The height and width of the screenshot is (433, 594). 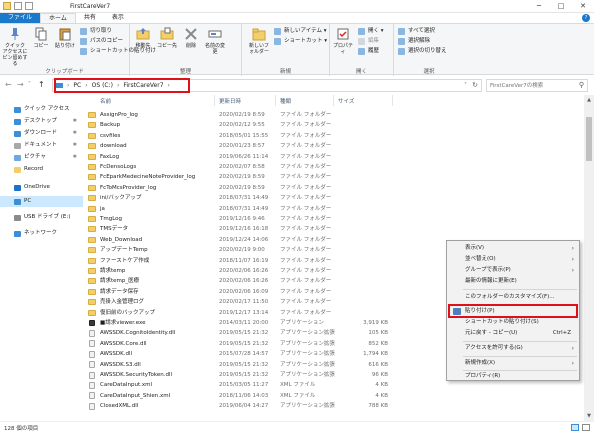 I want to click on pin-quick-access-button: クイック アクセスにピン留めする, so click(x=15, y=47).